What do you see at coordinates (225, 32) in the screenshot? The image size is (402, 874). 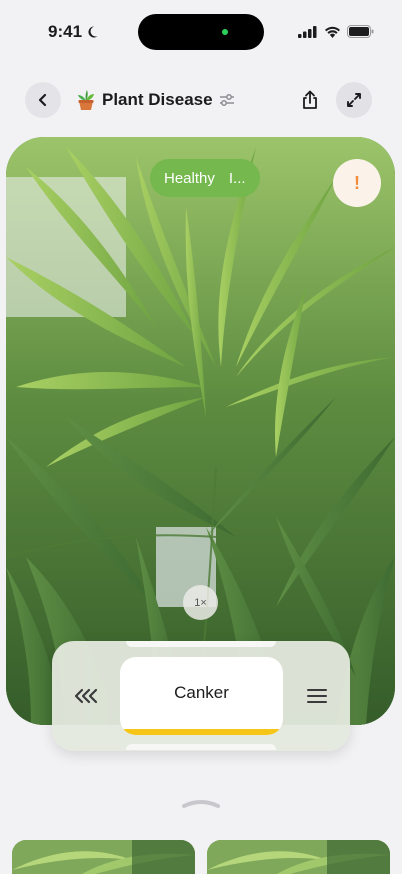 I see `camera-indicator` at bounding box center [225, 32].